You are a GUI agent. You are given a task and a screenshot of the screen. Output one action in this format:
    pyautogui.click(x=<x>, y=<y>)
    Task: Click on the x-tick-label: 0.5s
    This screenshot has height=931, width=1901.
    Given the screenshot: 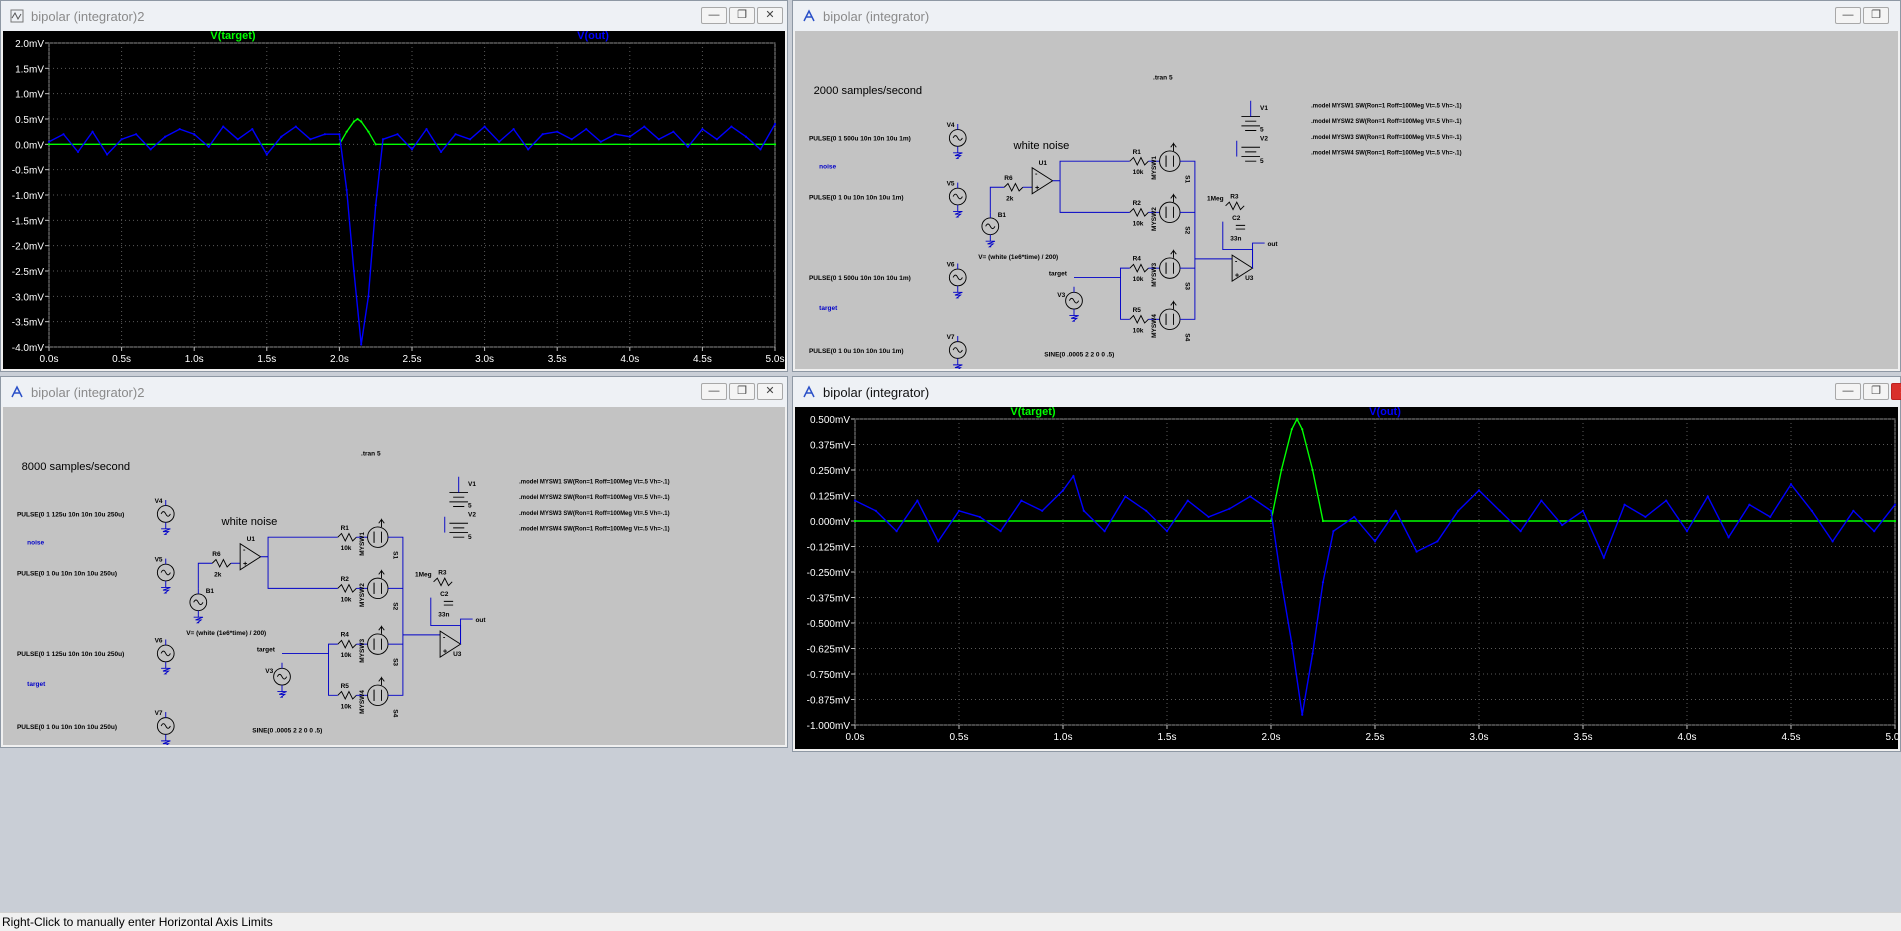 What is the action you would take?
    pyautogui.click(x=121, y=359)
    